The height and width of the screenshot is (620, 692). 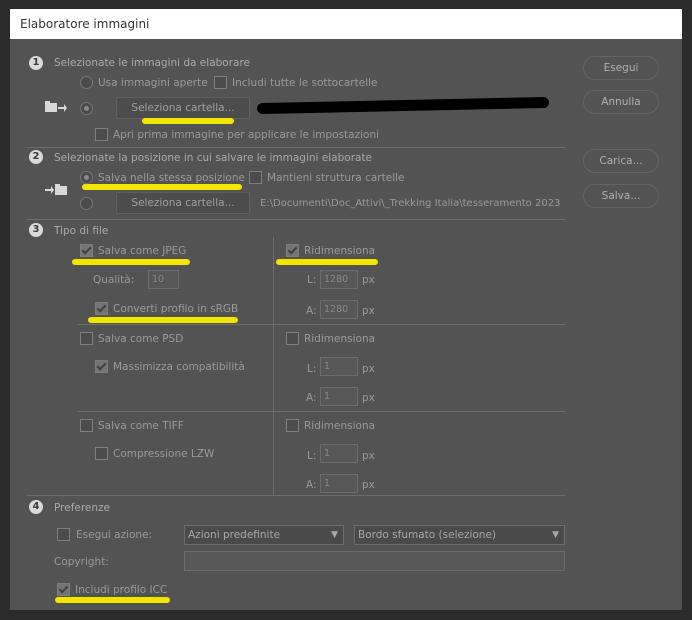 What do you see at coordinates (142, 251) in the screenshot?
I see `save-jpeg-label: Salva come JPEG` at bounding box center [142, 251].